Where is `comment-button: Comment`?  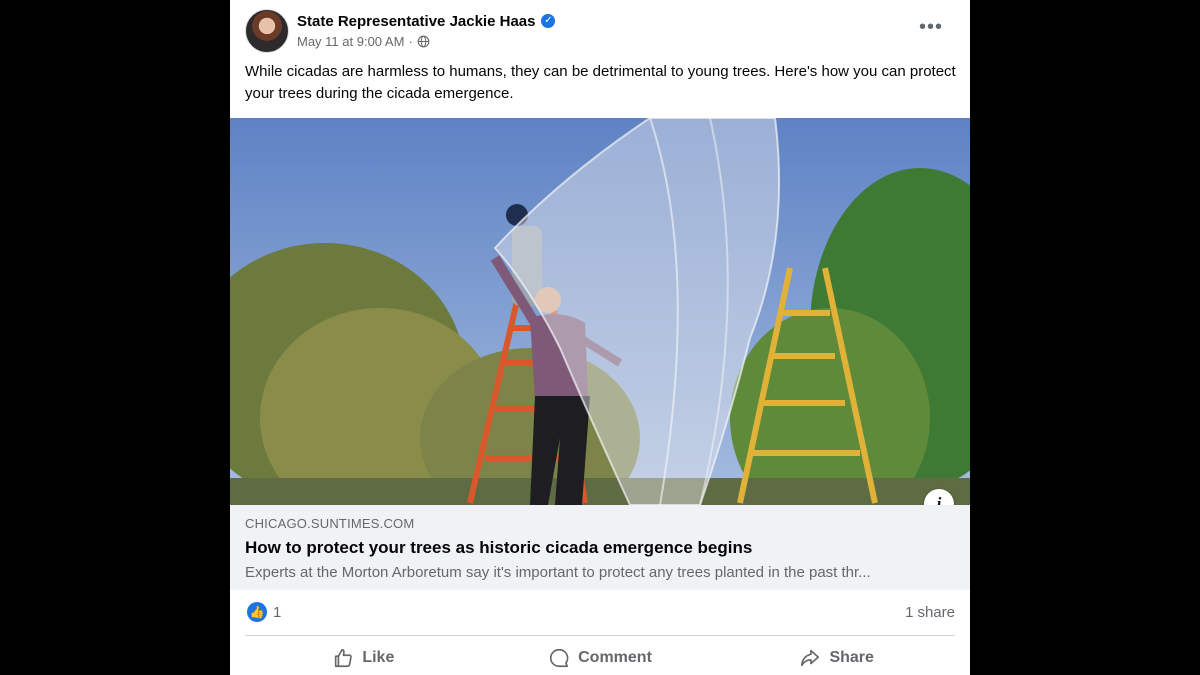 comment-button: Comment is located at coordinates (600, 657).